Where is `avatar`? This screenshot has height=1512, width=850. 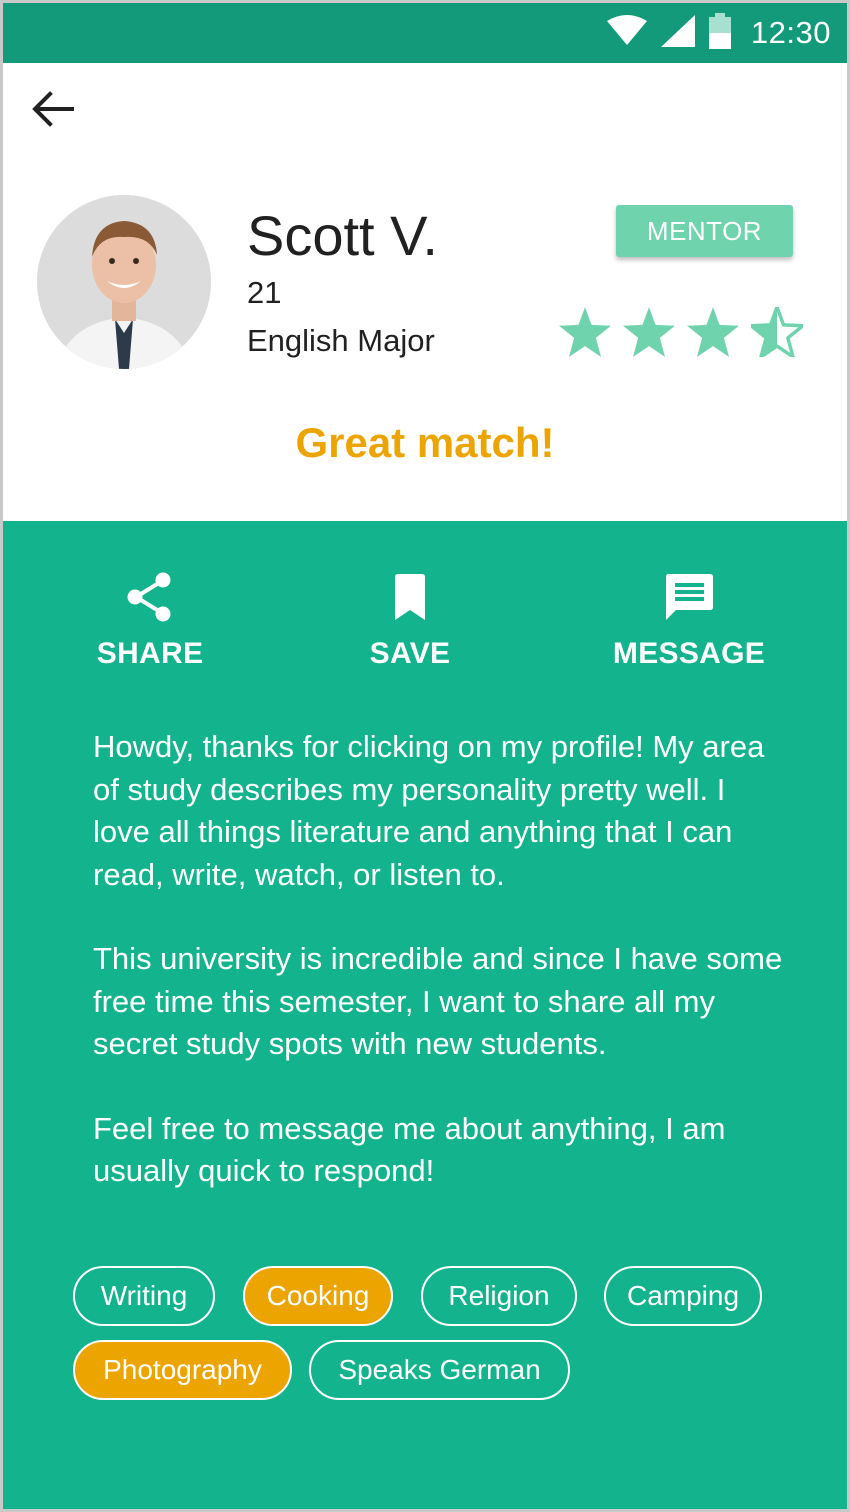 avatar is located at coordinates (124, 282).